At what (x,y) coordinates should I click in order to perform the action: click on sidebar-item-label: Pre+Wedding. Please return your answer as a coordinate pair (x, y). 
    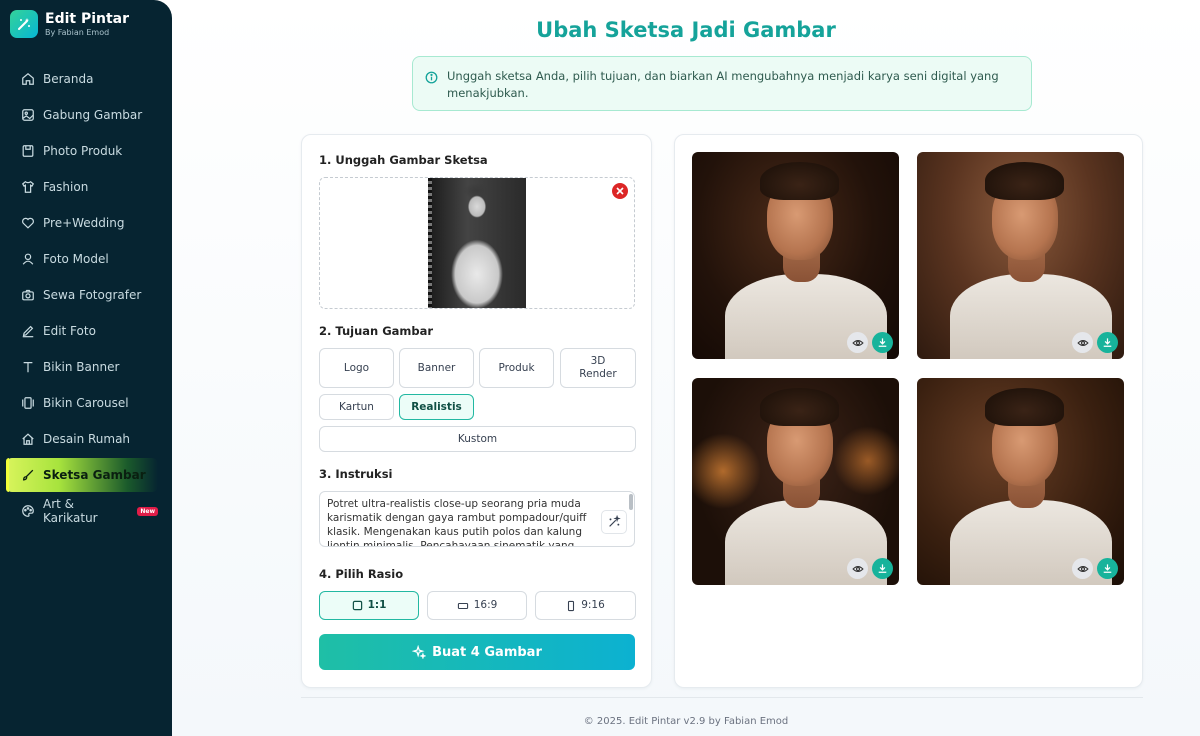
    Looking at the image, I should click on (84, 223).